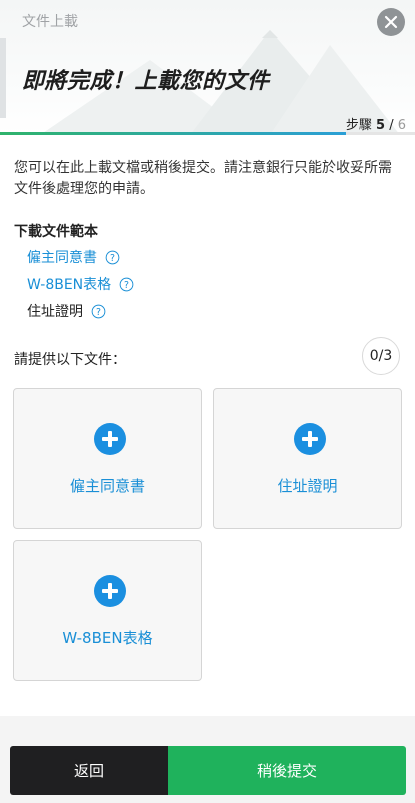  I want to click on page-title: 文件上載, so click(50, 22).